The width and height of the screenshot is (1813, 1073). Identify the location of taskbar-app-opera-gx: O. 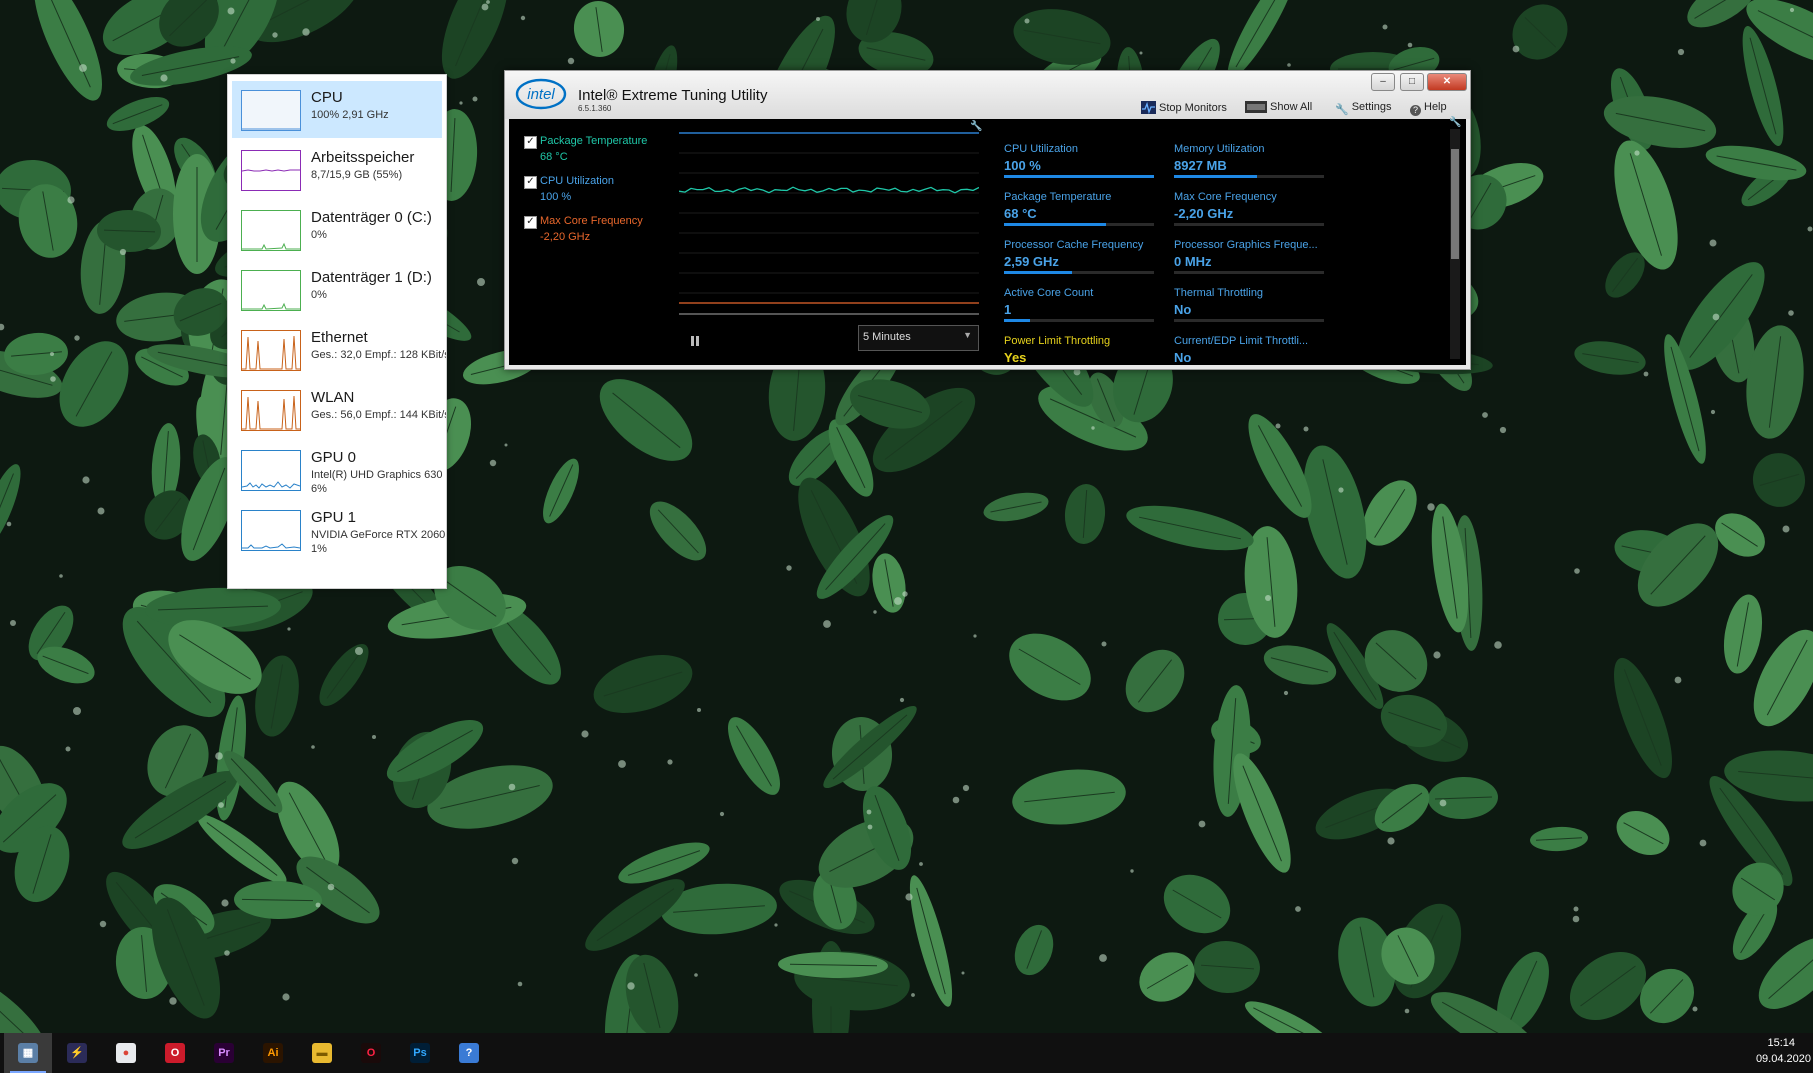
(371, 1053).